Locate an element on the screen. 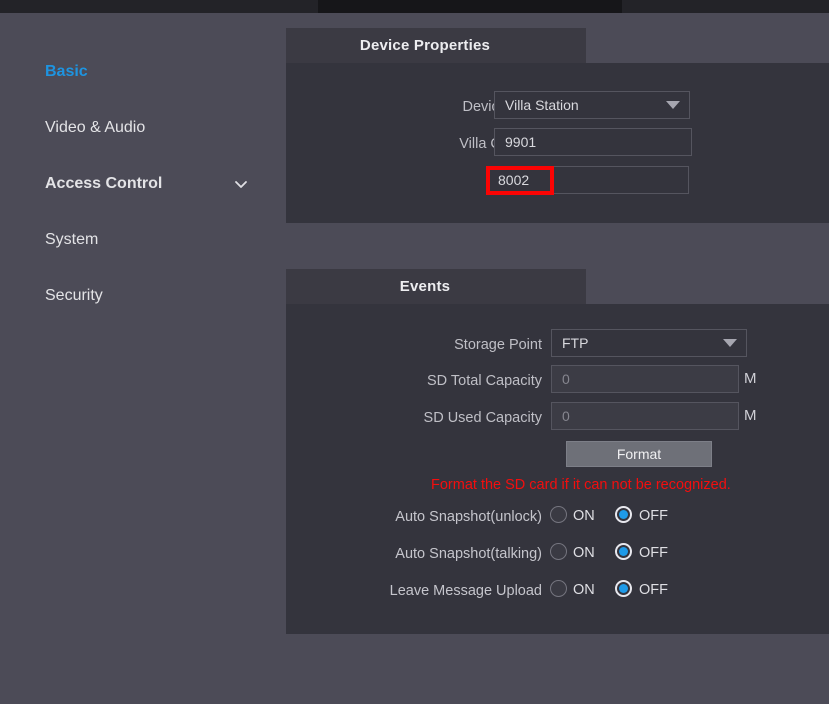 This screenshot has height=704, width=829. sd-used-capacity-input is located at coordinates (645, 416).